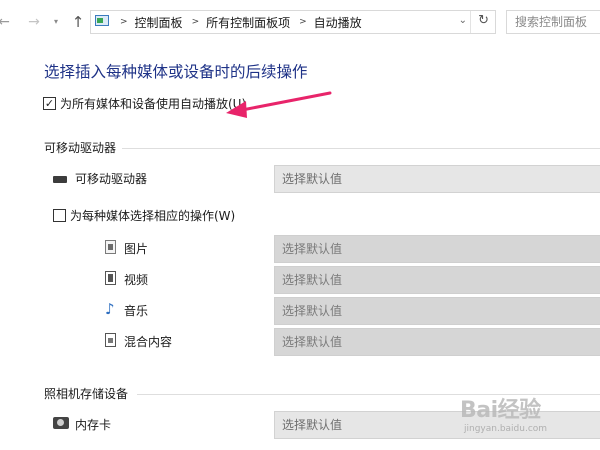  What do you see at coordinates (56, 22) in the screenshot?
I see `recent-locations-chevron-icon: ▾` at bounding box center [56, 22].